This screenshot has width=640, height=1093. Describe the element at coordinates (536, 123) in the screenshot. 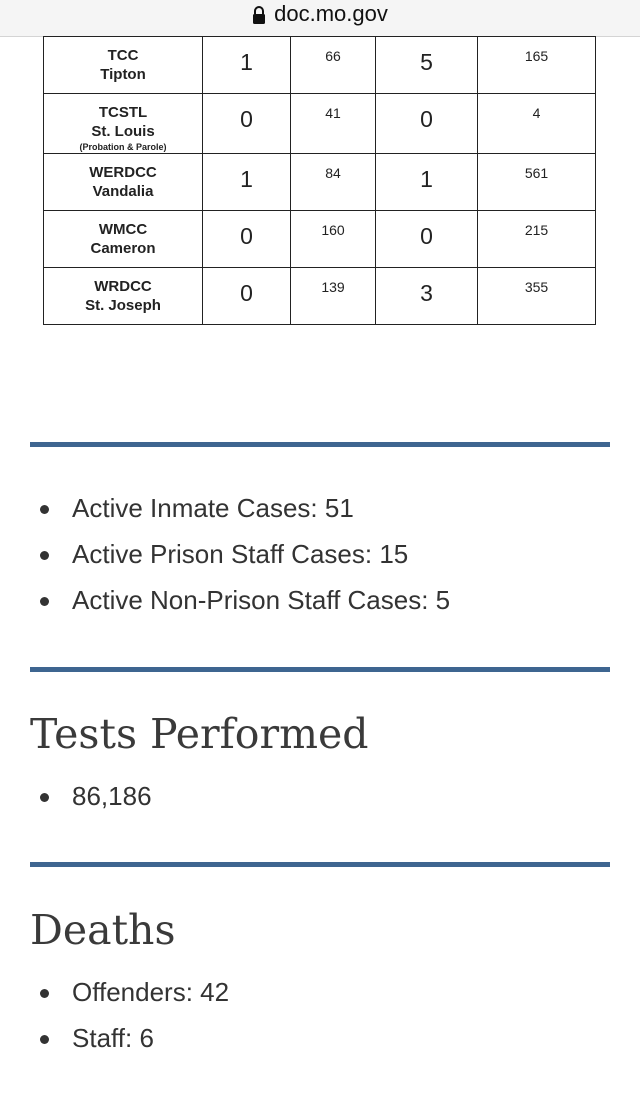

I see `table-cell: 4` at that location.